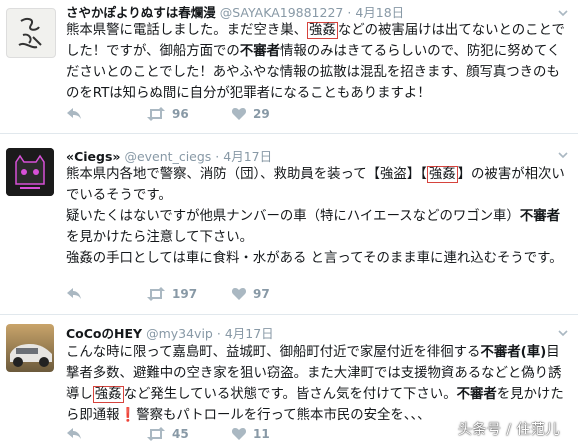  Describe the element at coordinates (261, 114) in the screenshot. I see `like-count: 29` at that location.